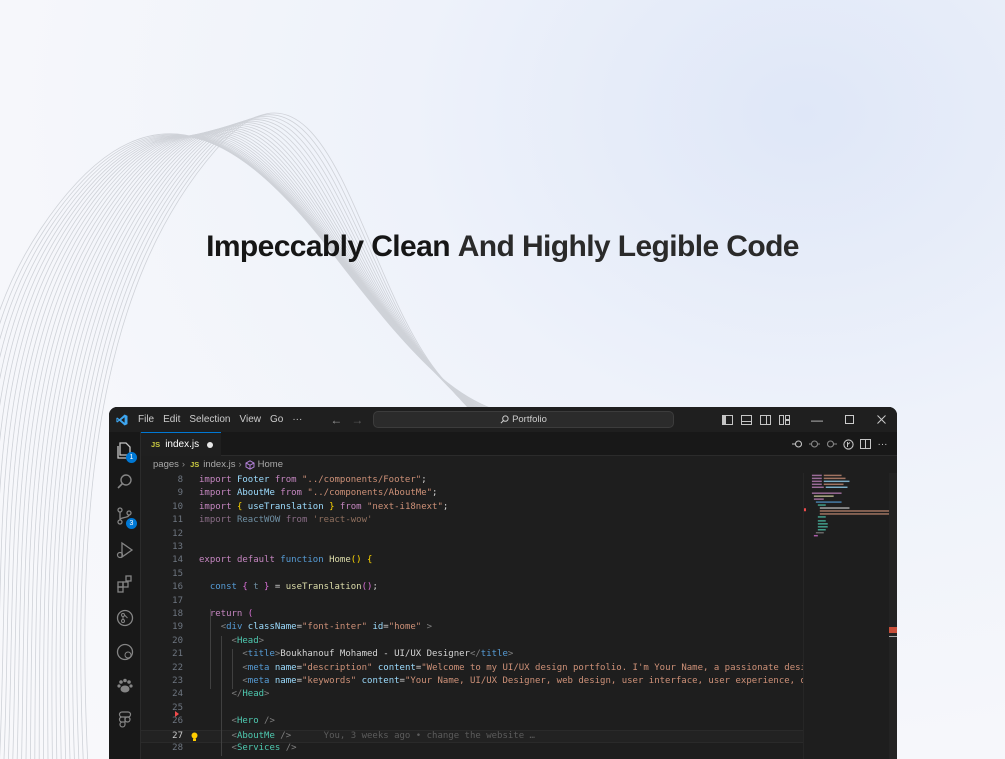 The width and height of the screenshot is (1005, 759). I want to click on search-icon, so click(504, 419).